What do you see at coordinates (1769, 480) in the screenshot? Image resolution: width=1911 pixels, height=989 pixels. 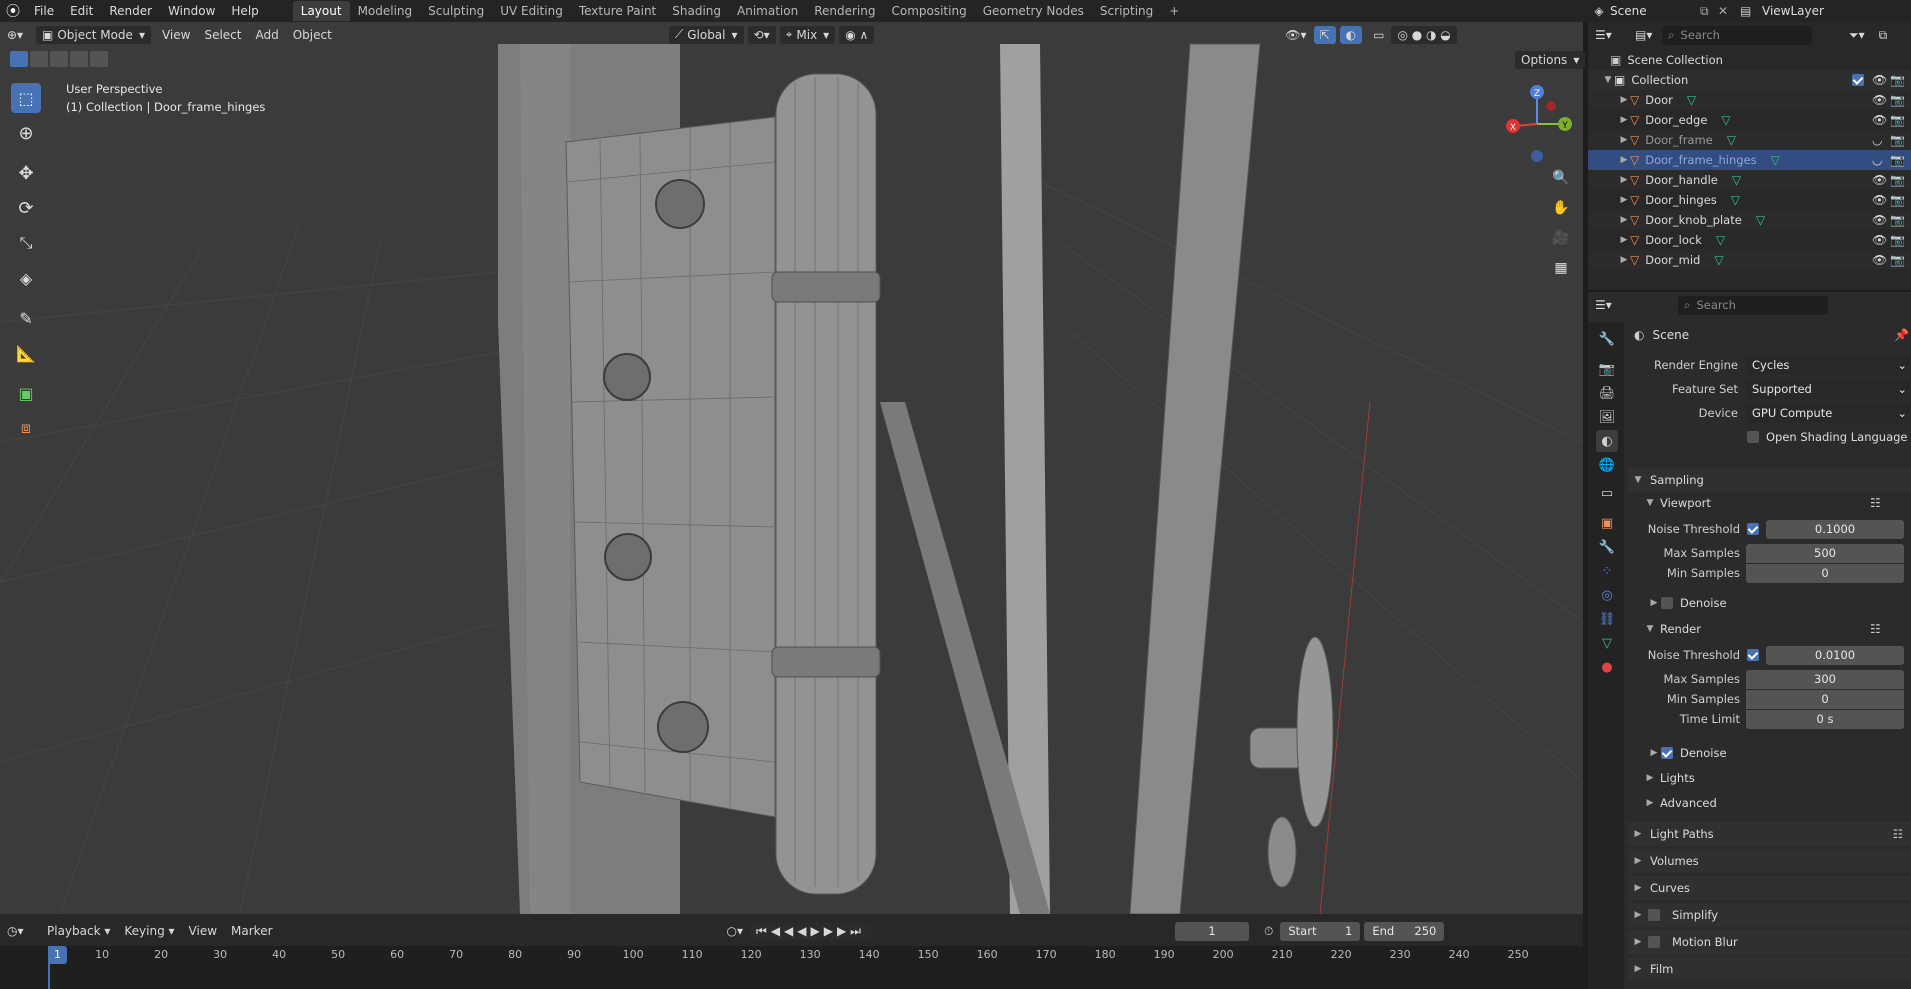 I see `sampling-panel-header: ▼ Sampling` at bounding box center [1769, 480].